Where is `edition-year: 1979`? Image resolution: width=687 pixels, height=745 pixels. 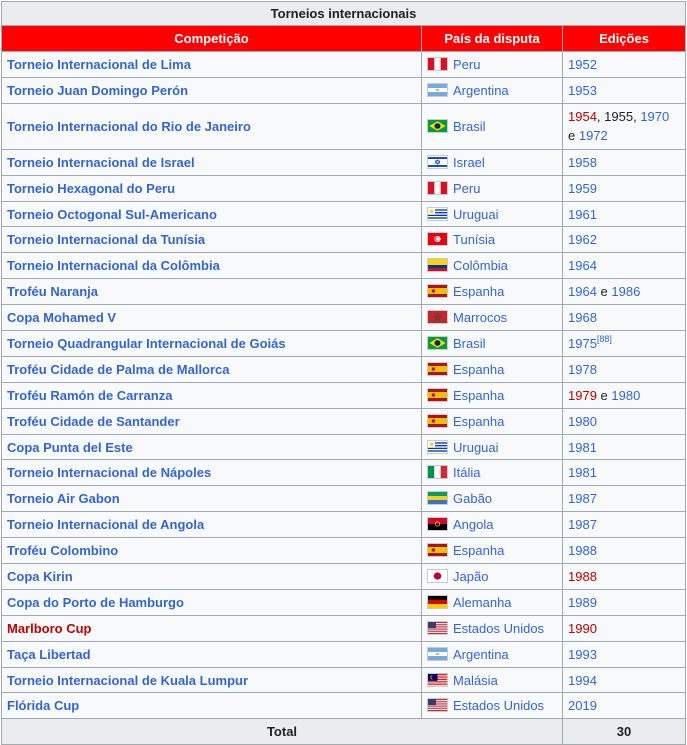 edition-year: 1979 is located at coordinates (582, 395).